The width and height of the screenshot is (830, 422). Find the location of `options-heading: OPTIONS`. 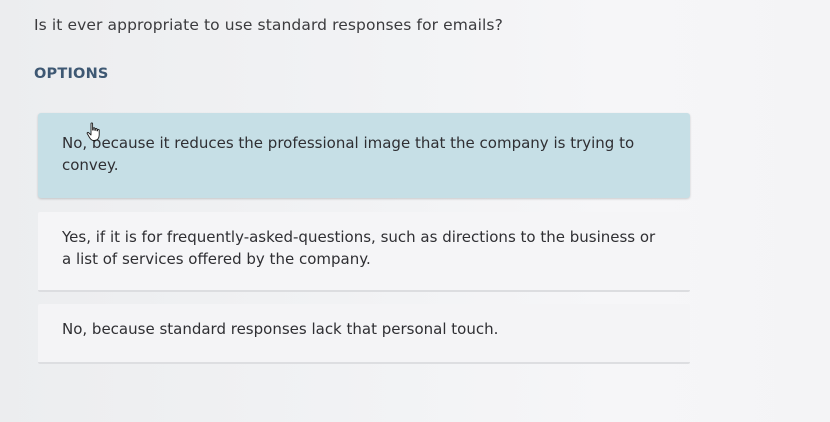

options-heading: OPTIONS is located at coordinates (71, 74).